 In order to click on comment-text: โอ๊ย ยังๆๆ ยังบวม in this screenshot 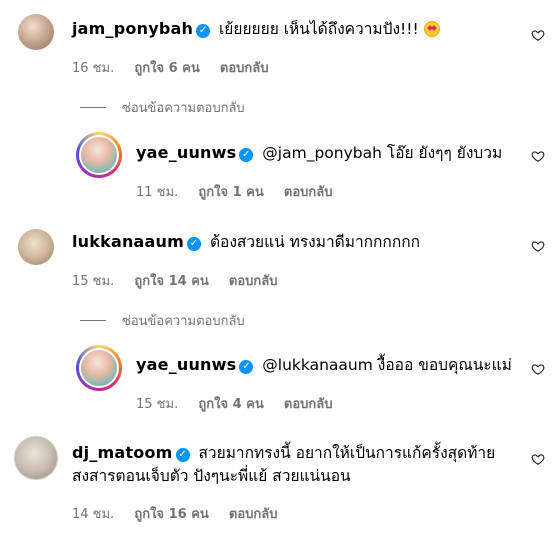, I will do `click(444, 153)`.